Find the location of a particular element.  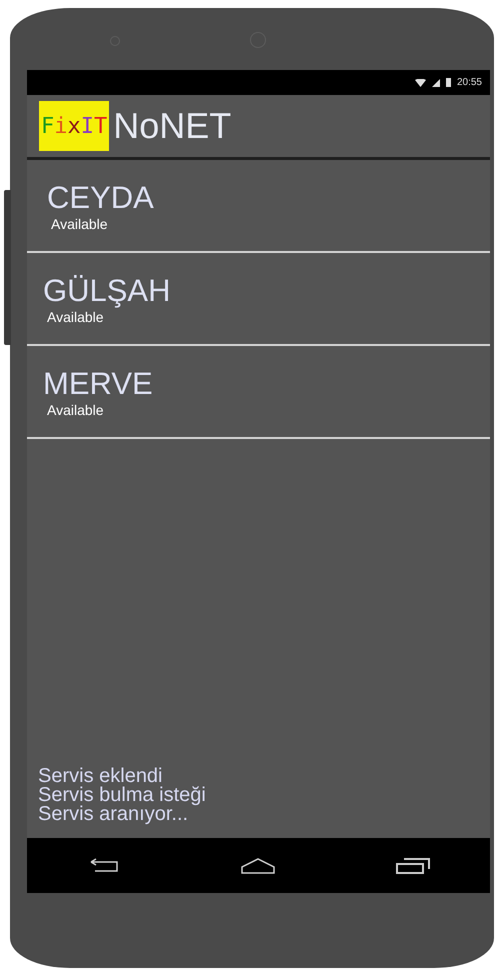

log-line: Servis bulma isteği is located at coordinates (122, 795).